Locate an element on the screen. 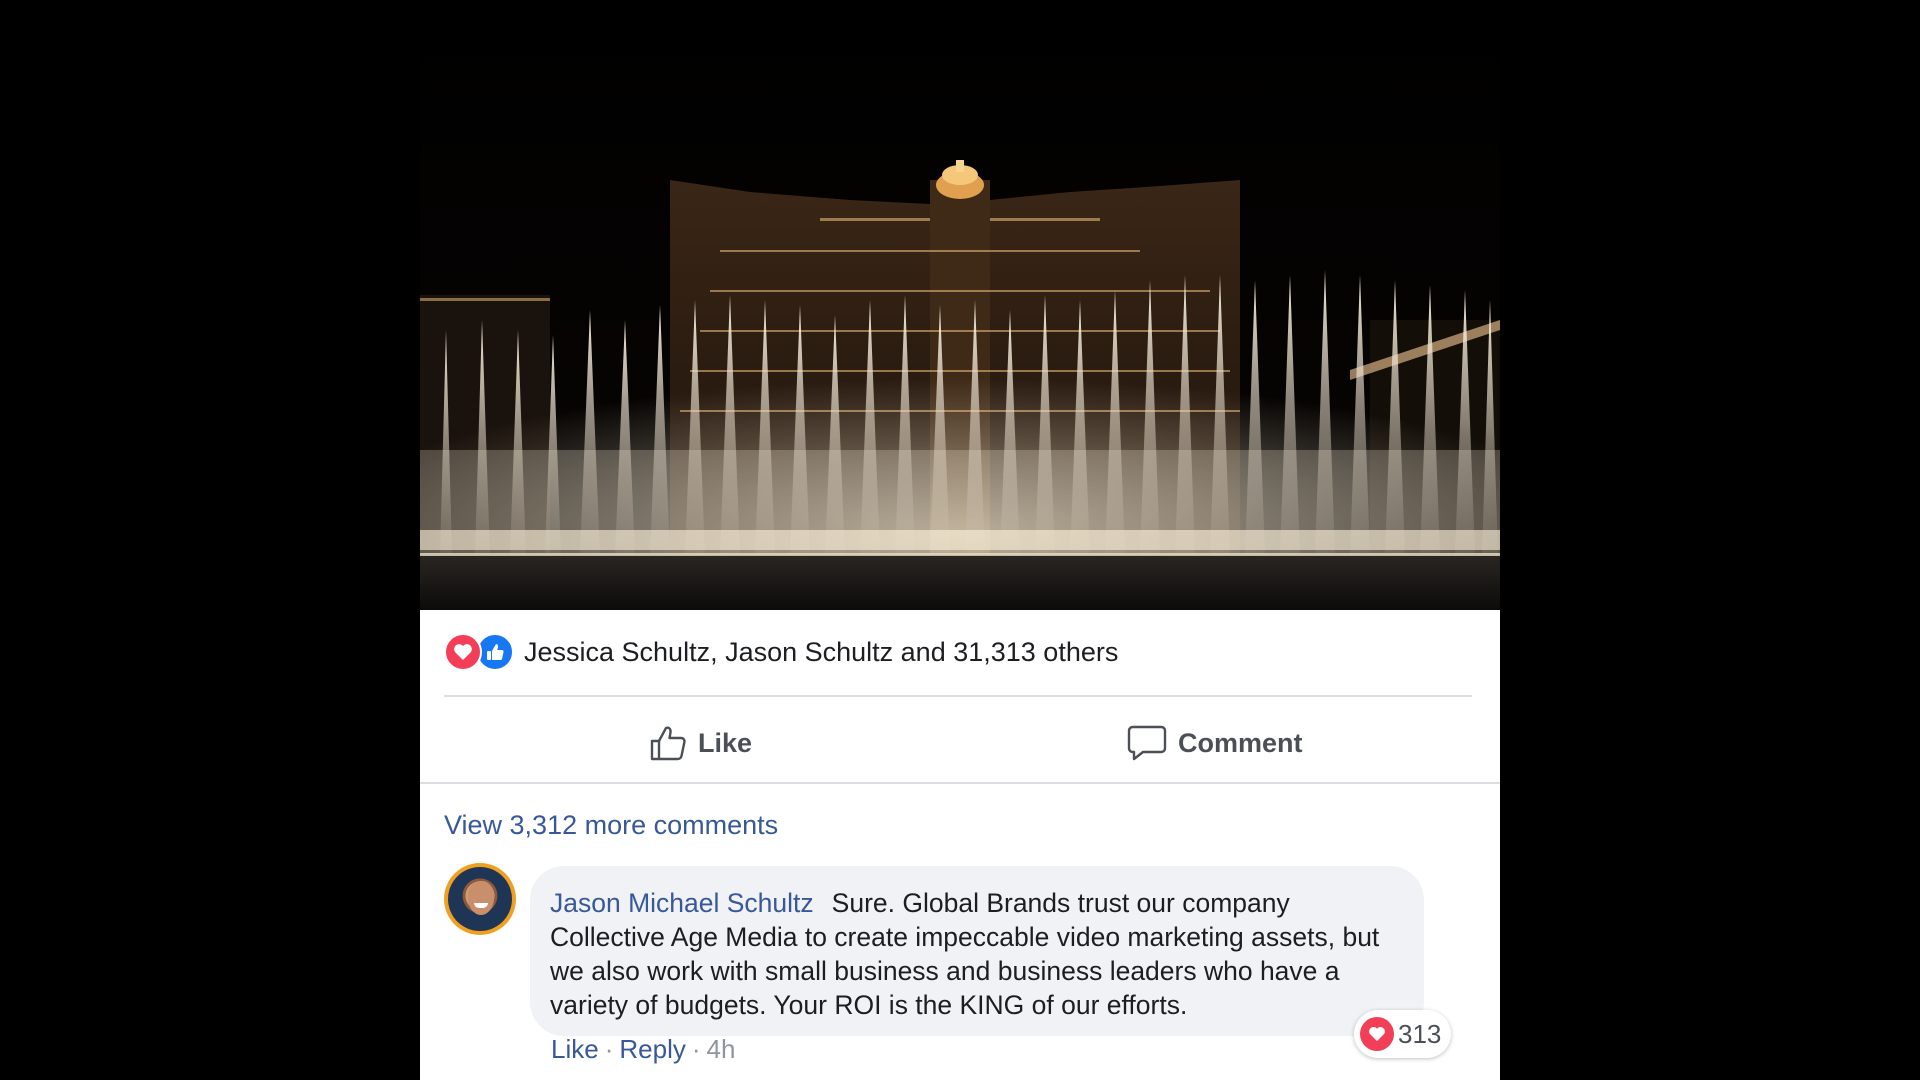 This screenshot has width=1920, height=1080. comment-author: Jason Michael Schultz is located at coordinates (682, 903).